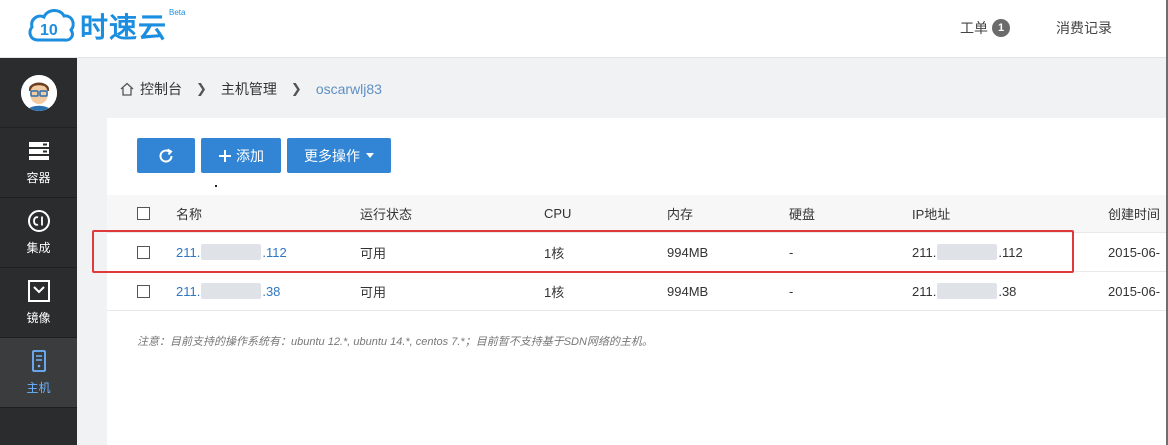 Image resolution: width=1168 pixels, height=445 pixels. I want to click on billing-link: 消费记录, so click(1084, 28).